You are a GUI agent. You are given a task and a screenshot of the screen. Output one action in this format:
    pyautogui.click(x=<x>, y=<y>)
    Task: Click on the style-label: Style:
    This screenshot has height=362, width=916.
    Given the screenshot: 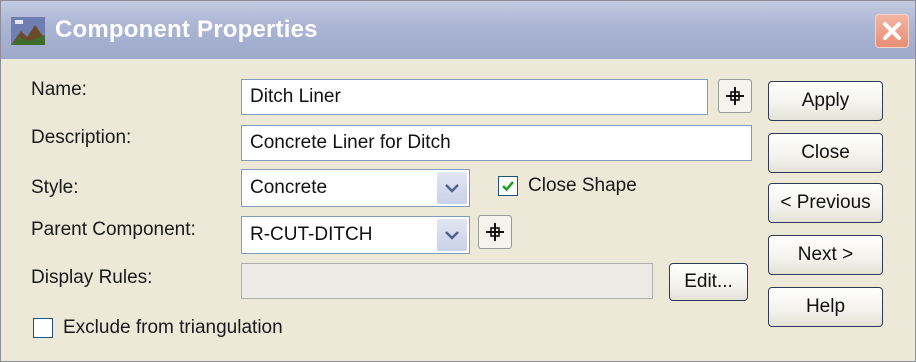 What is the action you would take?
    pyautogui.click(x=55, y=187)
    